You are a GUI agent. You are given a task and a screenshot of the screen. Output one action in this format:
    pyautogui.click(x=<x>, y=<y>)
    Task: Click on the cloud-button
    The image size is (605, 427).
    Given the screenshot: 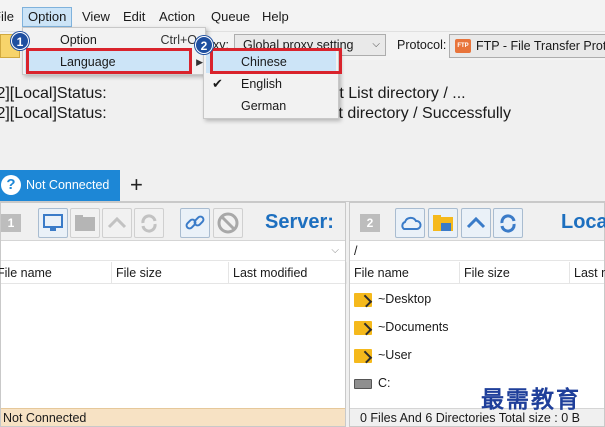 What is the action you would take?
    pyautogui.click(x=410, y=223)
    